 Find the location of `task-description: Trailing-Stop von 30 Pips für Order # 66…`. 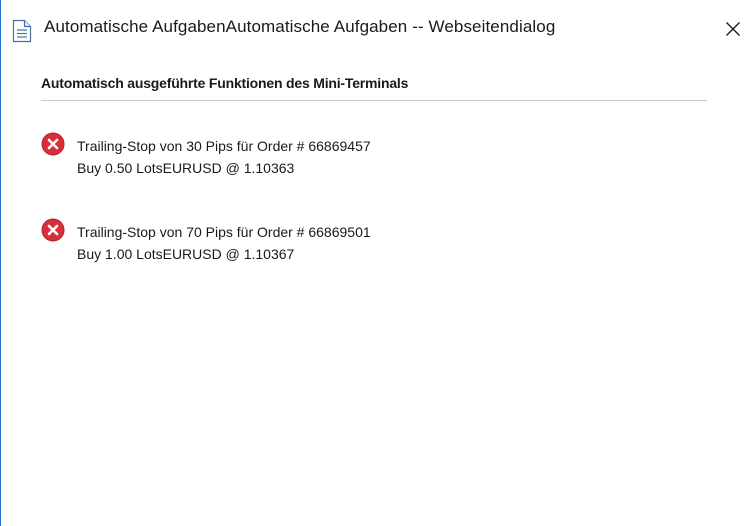

task-description: Trailing-Stop von 30 Pips für Order # 66… is located at coordinates (224, 146).